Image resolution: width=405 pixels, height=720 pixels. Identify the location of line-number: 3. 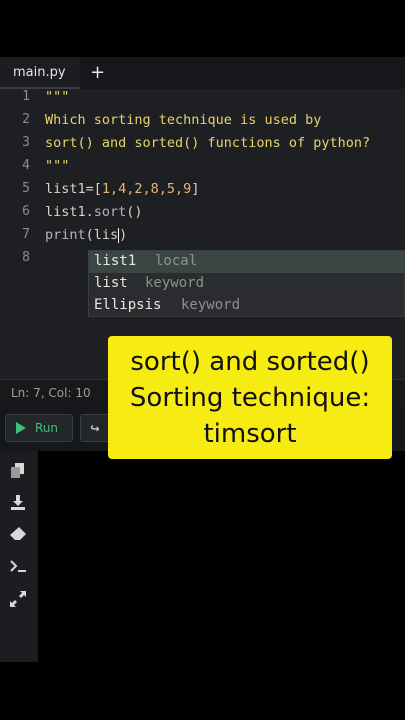
(26, 142).